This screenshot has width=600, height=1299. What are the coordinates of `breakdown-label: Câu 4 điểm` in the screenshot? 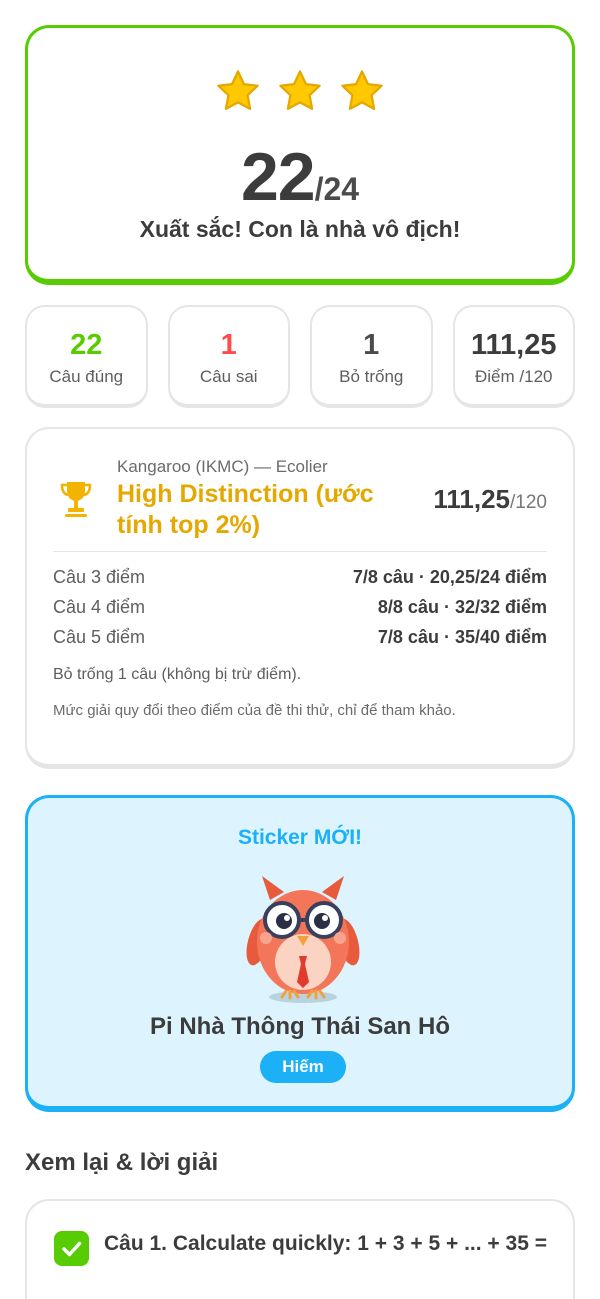 It's located at (99, 607).